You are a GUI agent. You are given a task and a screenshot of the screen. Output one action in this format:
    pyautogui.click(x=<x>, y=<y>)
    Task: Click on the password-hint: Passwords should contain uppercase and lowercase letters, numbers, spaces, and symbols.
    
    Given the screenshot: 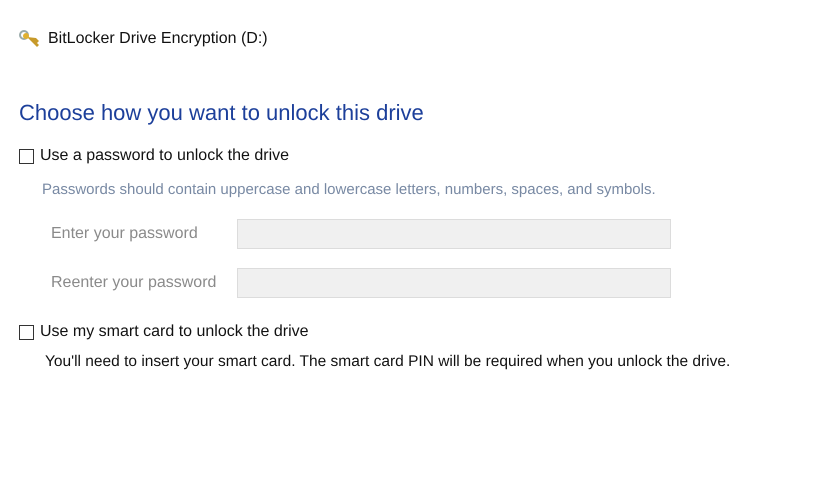 What is the action you would take?
    pyautogui.click(x=349, y=189)
    